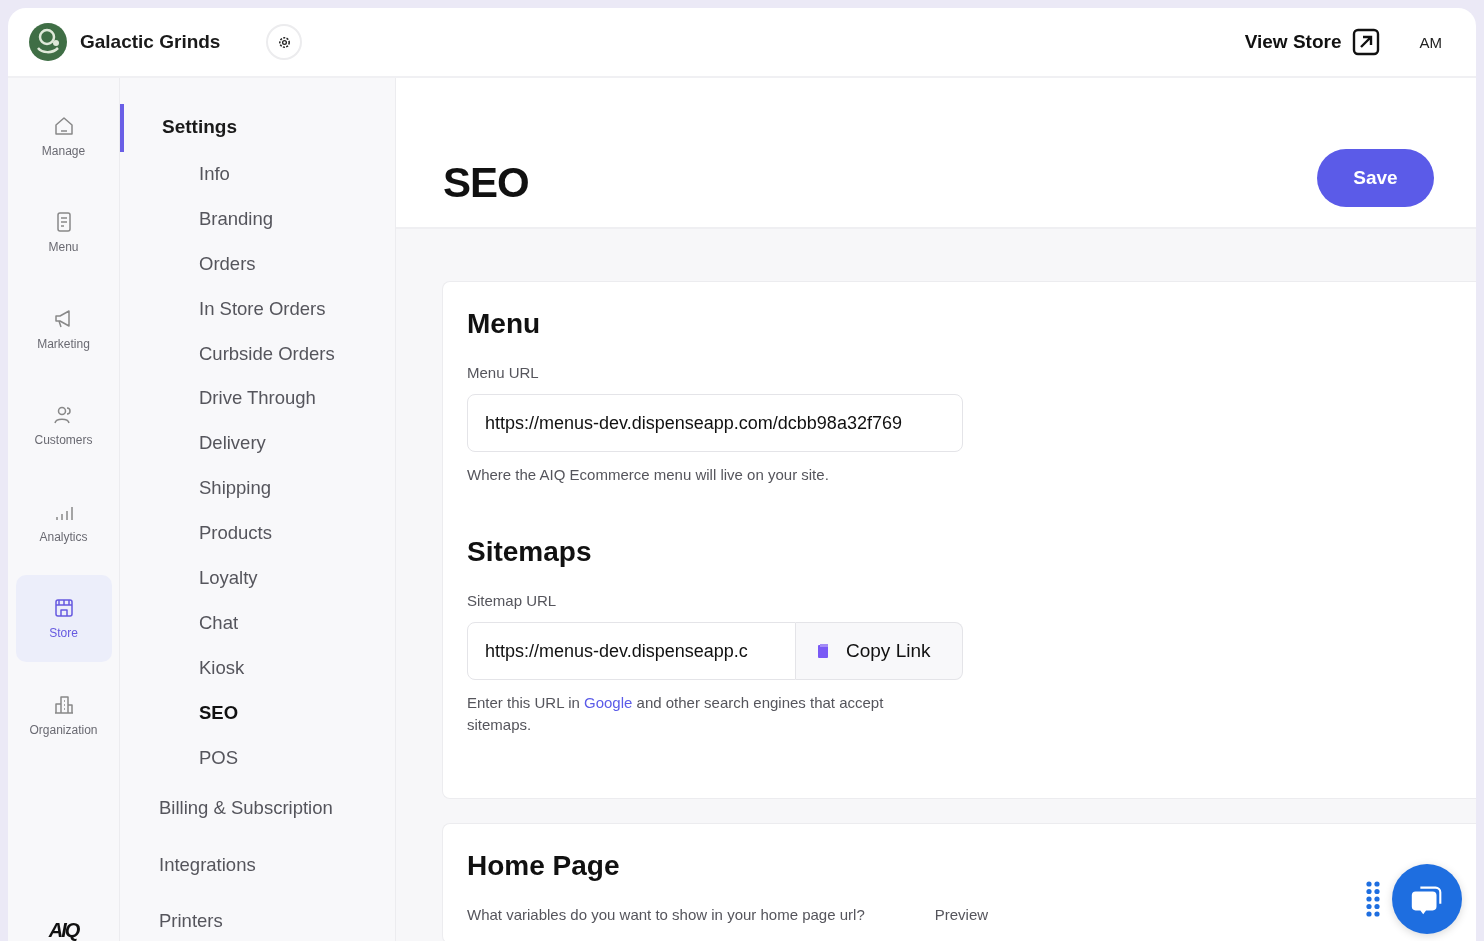  I want to click on rail-nav-item: Marketing, so click(63, 328).